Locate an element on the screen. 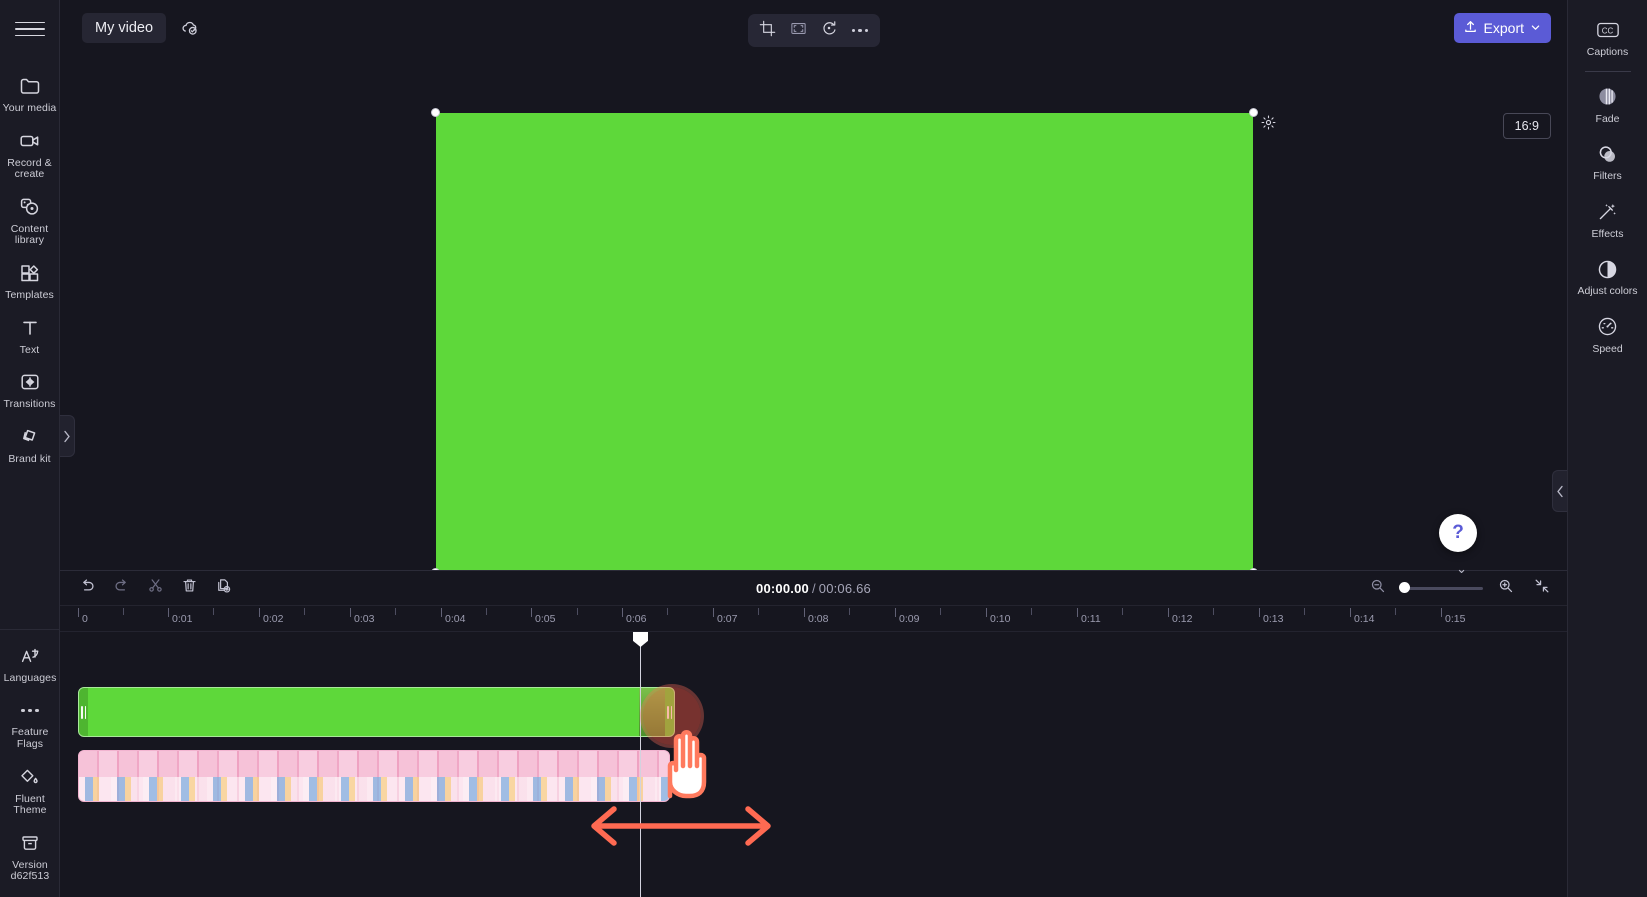  delete-button is located at coordinates (189, 588).